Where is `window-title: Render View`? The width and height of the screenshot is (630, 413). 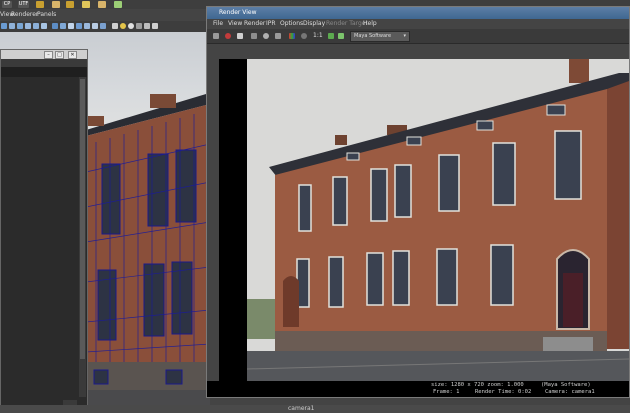 window-title: Render View is located at coordinates (238, 12).